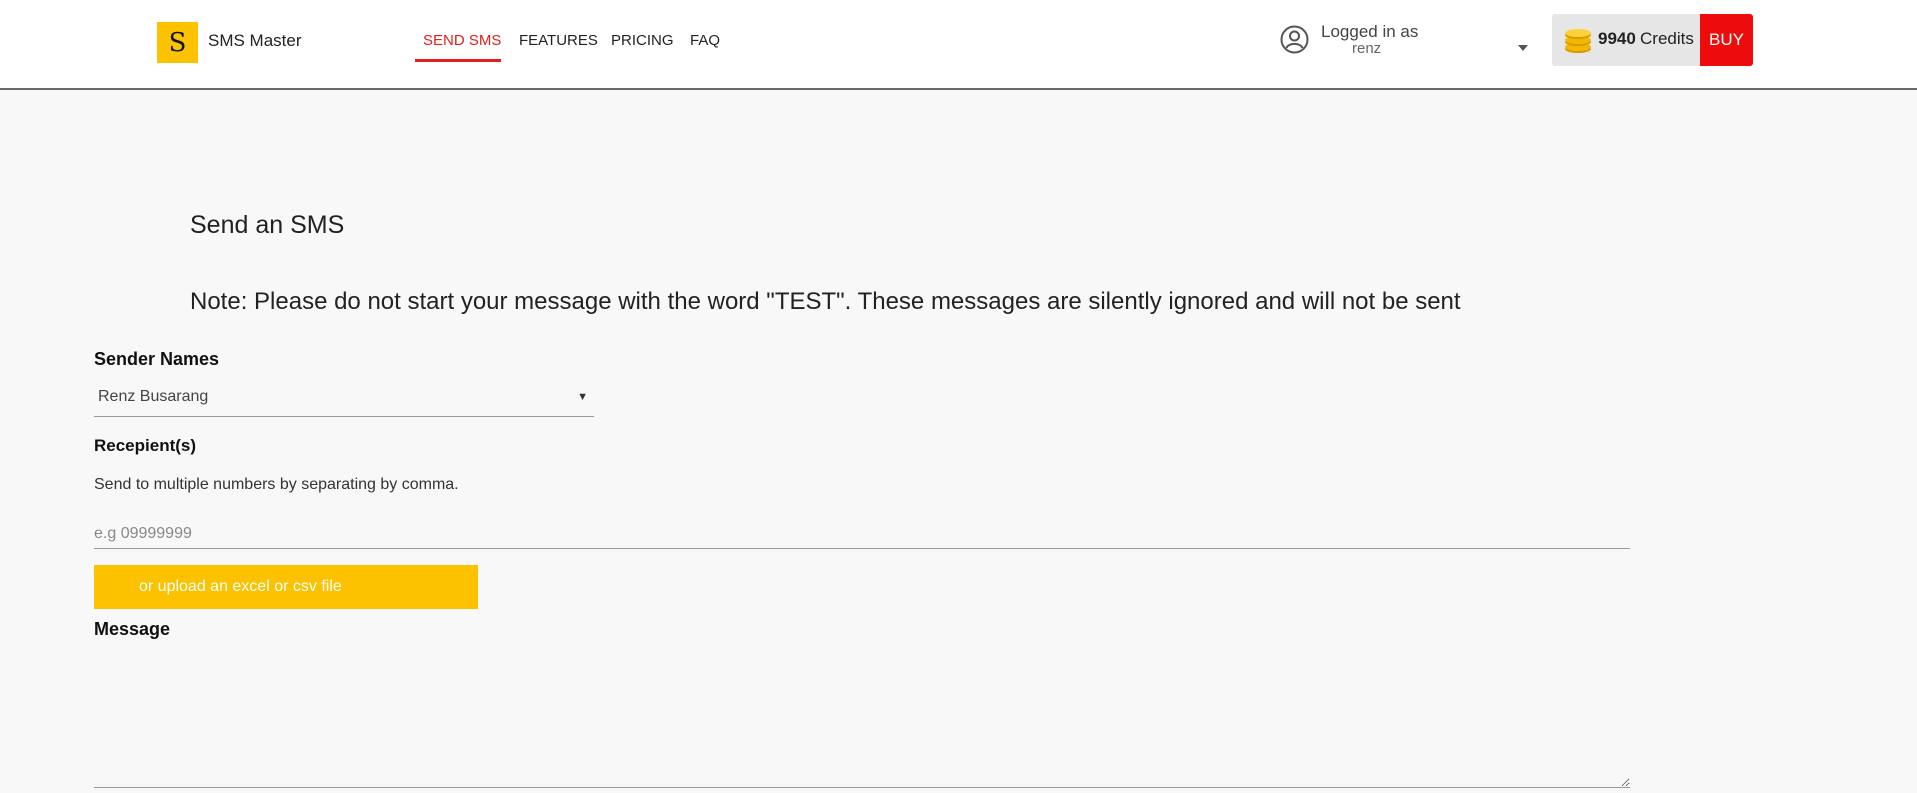 The width and height of the screenshot is (1917, 793). What do you see at coordinates (862, 718) in the screenshot?
I see `message-textarea` at bounding box center [862, 718].